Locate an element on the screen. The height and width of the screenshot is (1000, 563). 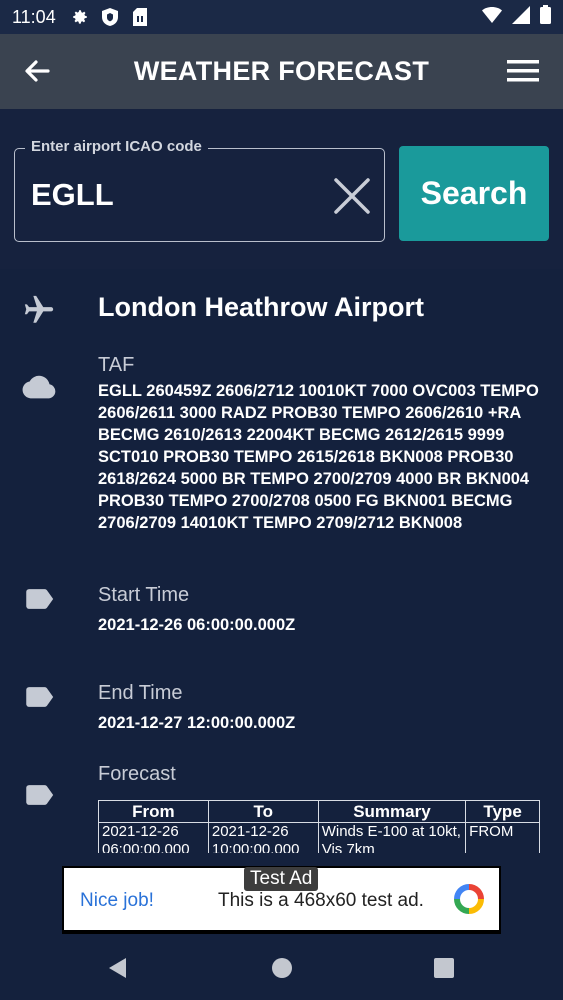
nav-back-icon is located at coordinates (118, 968).